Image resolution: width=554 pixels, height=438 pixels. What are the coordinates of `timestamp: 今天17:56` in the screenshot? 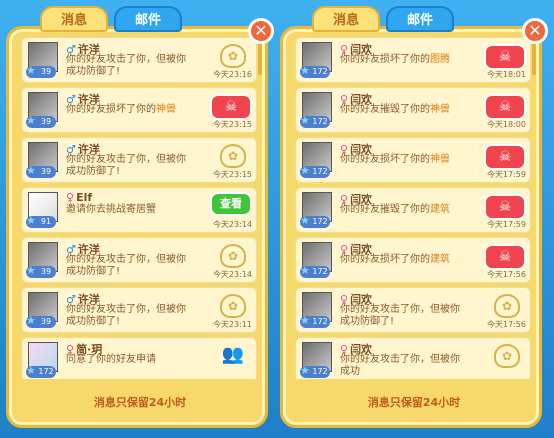 It's located at (506, 274).